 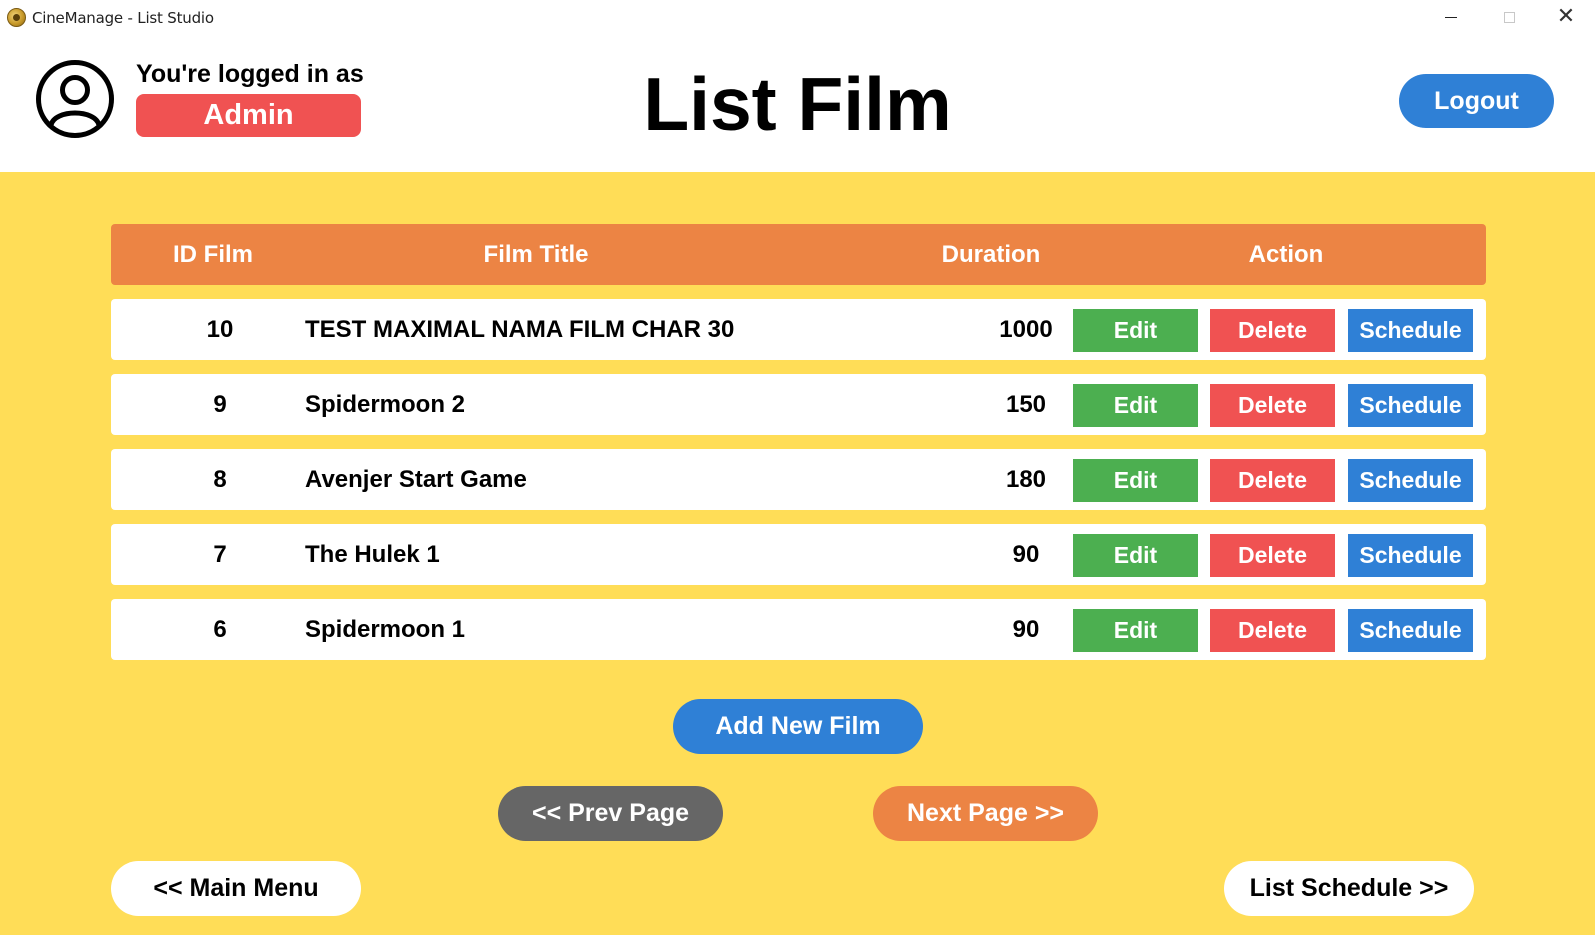 I want to click on maximize-icon, so click(x=1509, y=17).